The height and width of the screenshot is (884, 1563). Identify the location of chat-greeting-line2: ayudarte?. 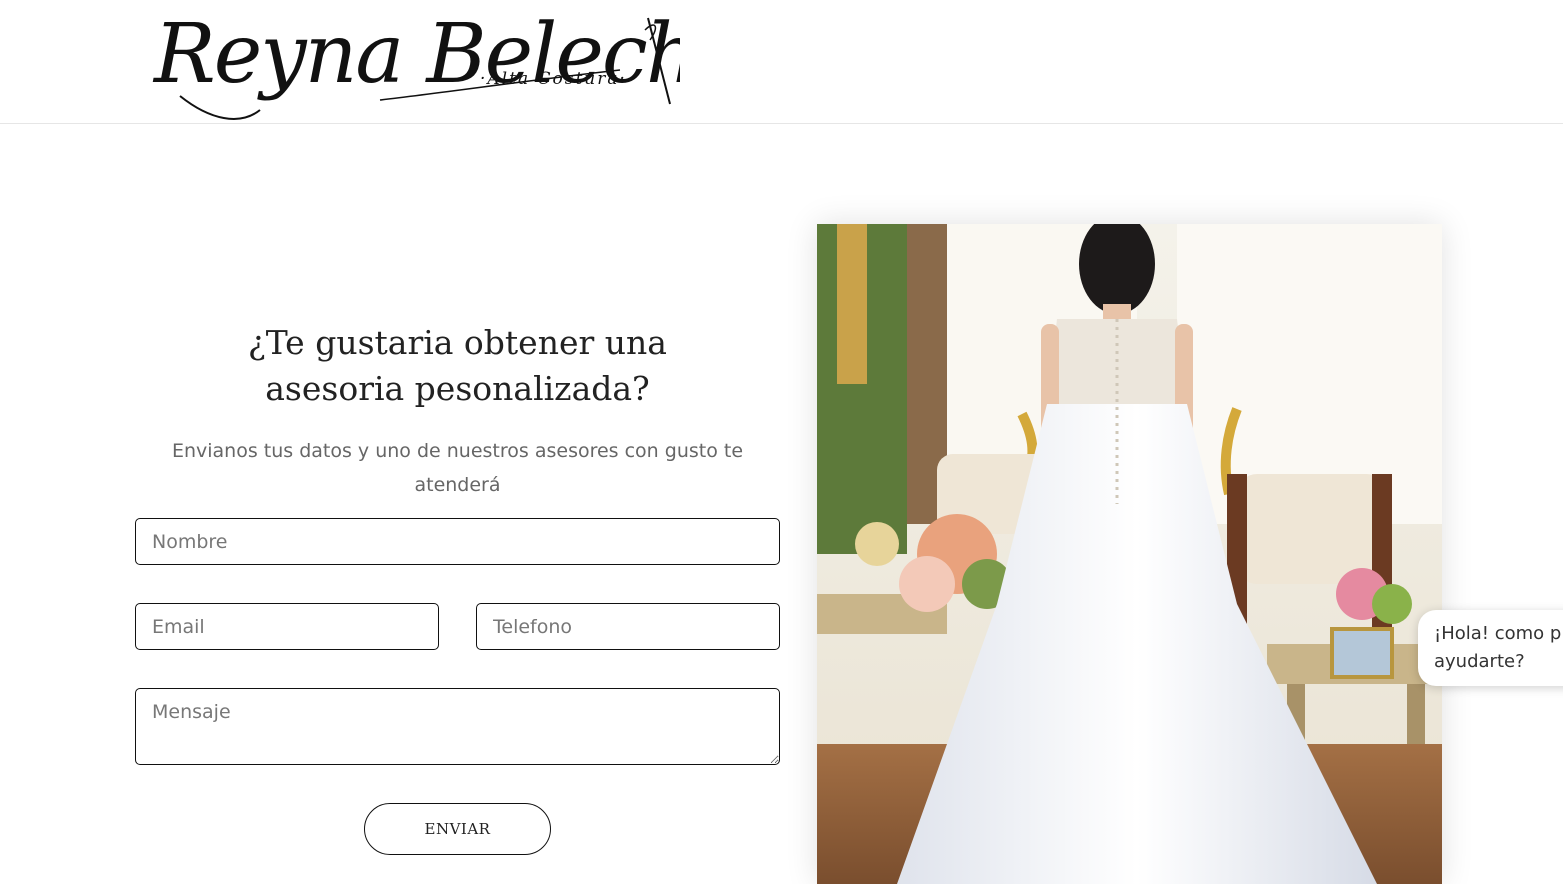
(1479, 661).